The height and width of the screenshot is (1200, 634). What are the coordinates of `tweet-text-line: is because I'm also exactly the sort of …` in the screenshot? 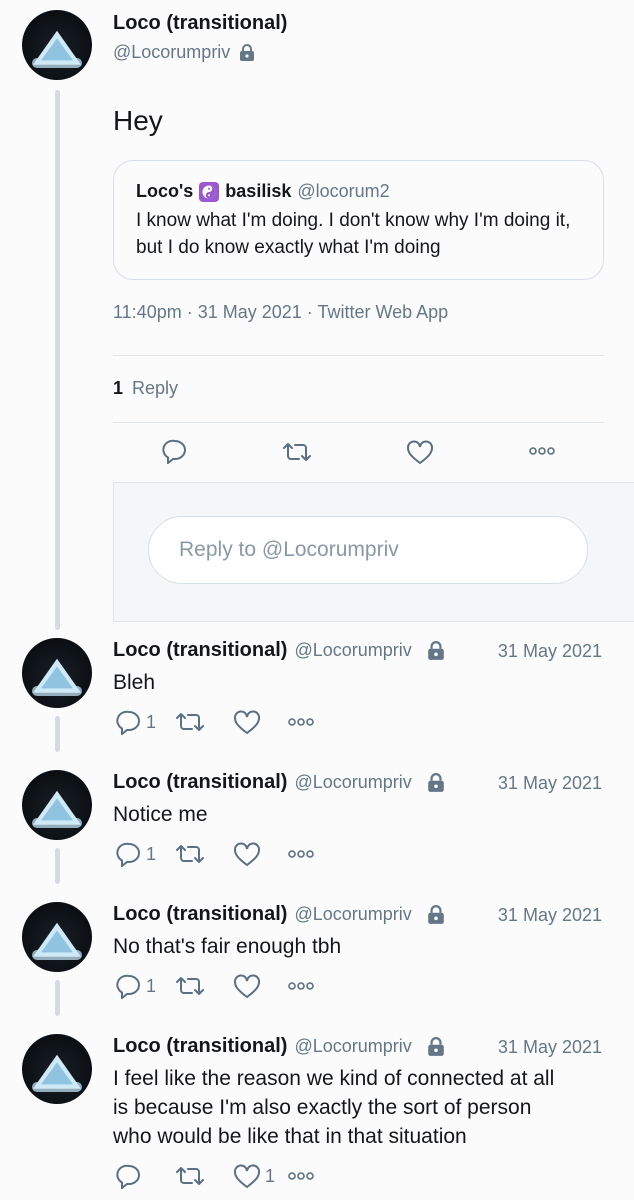 It's located at (322, 1107).